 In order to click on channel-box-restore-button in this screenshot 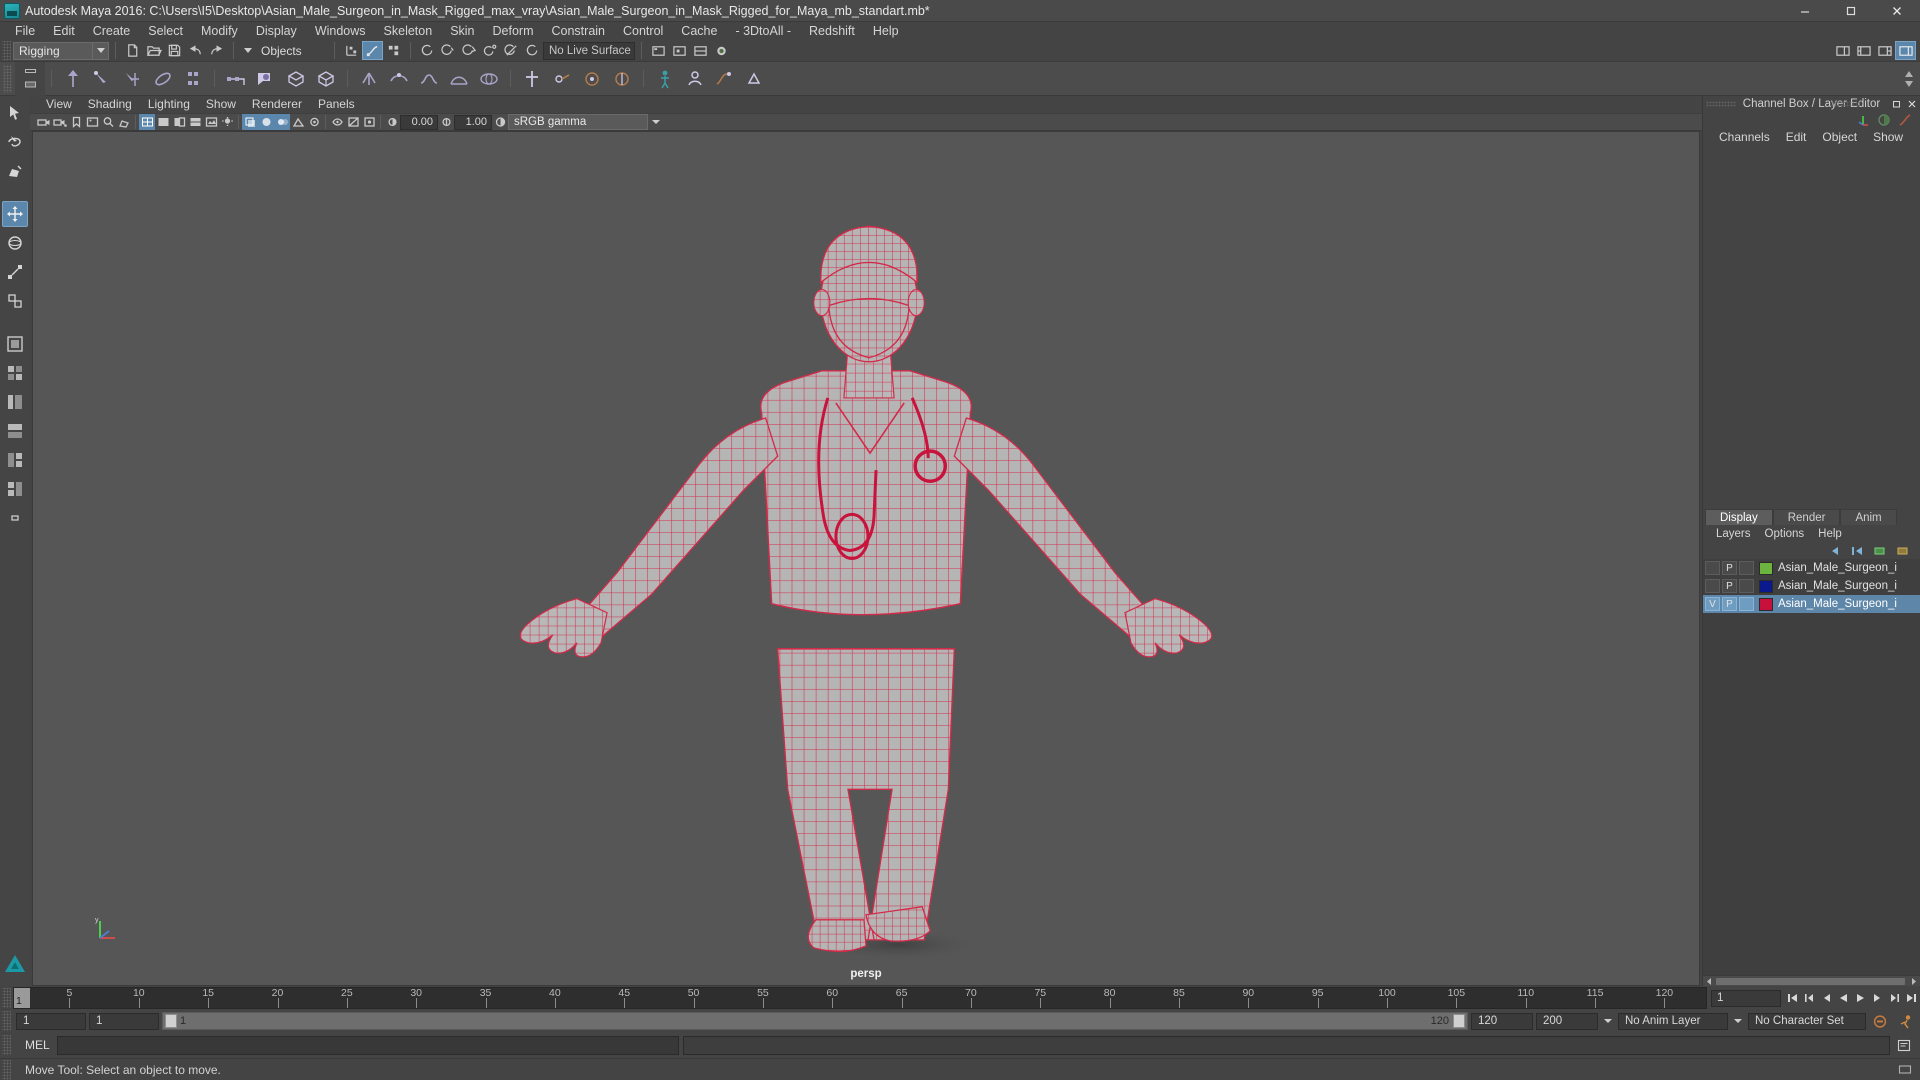, I will do `click(1896, 103)`.